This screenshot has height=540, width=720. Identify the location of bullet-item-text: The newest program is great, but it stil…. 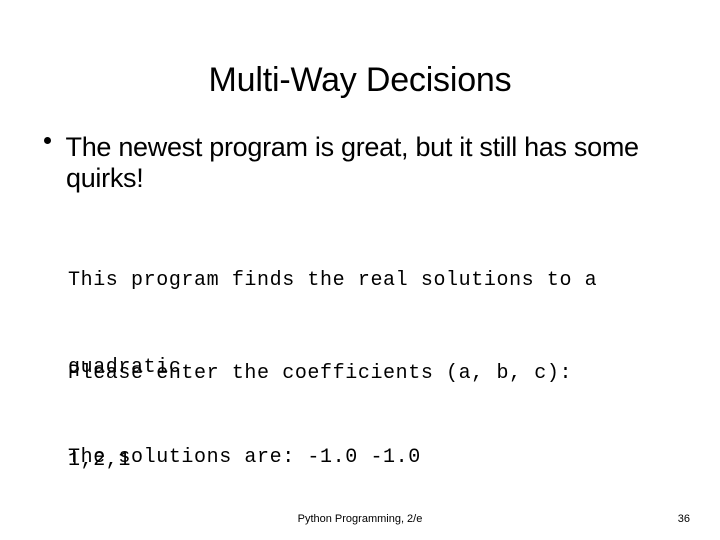
(352, 162).